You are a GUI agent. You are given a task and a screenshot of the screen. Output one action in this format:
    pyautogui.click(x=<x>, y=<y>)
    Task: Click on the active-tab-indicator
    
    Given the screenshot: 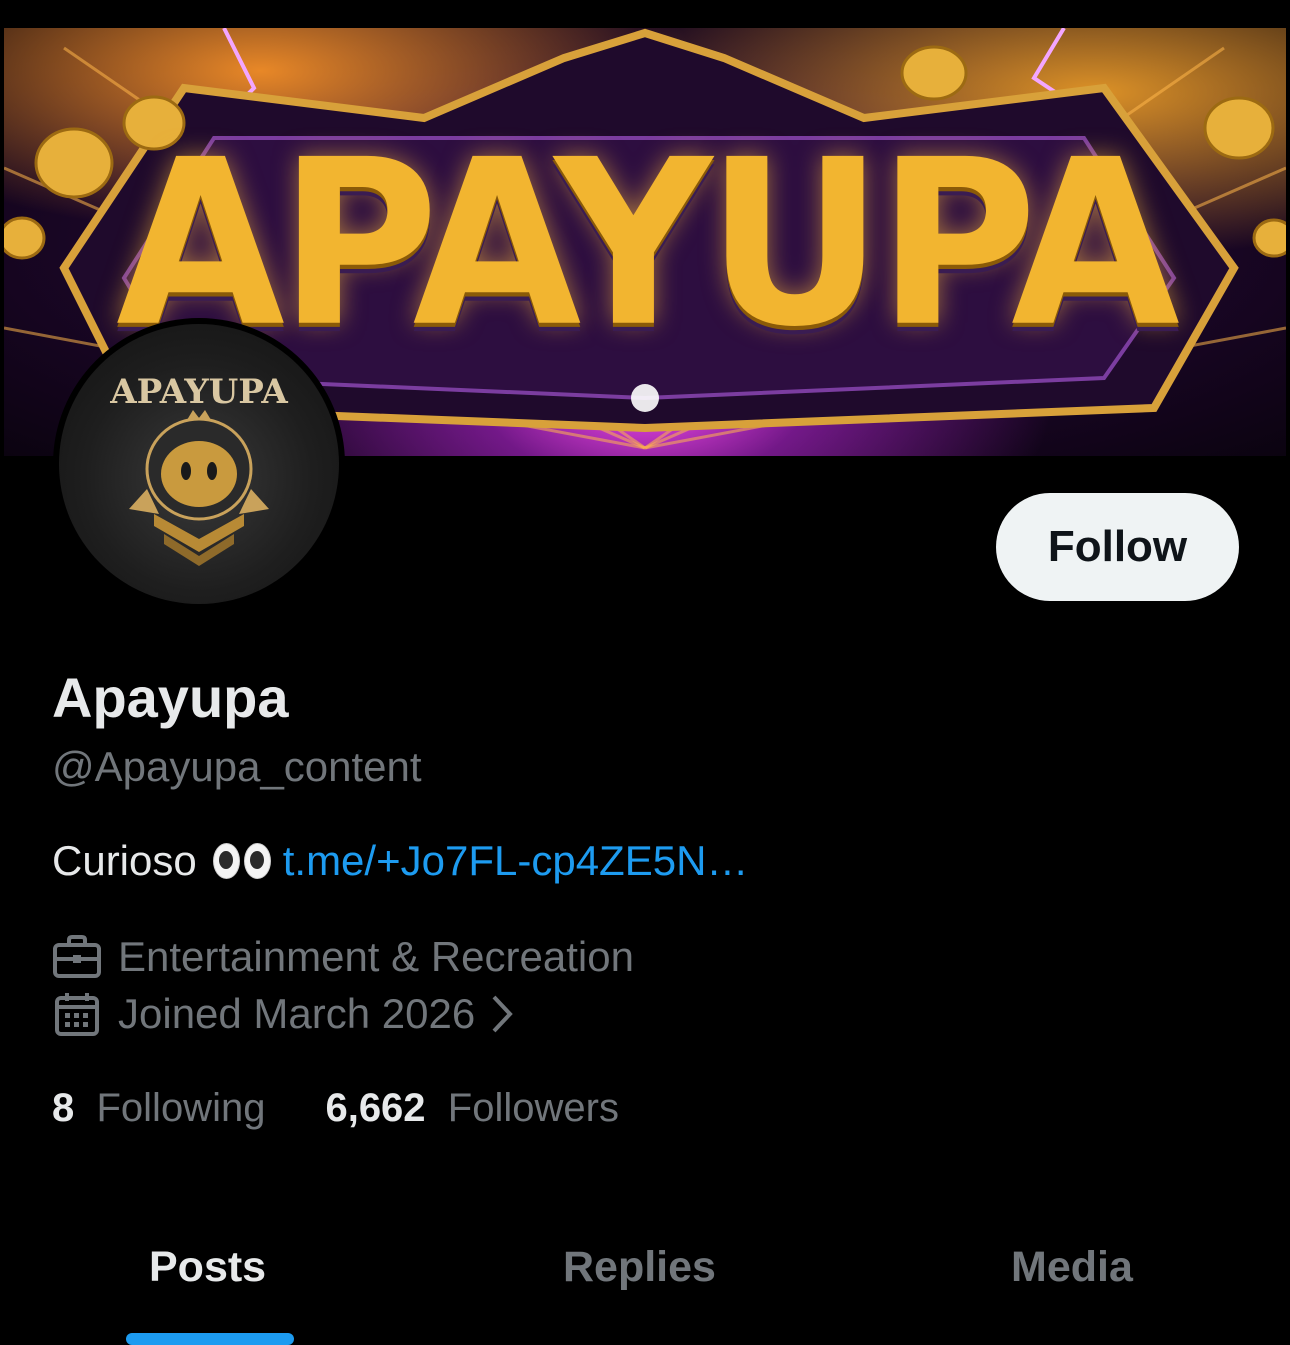 What is the action you would take?
    pyautogui.click(x=210, y=1339)
    